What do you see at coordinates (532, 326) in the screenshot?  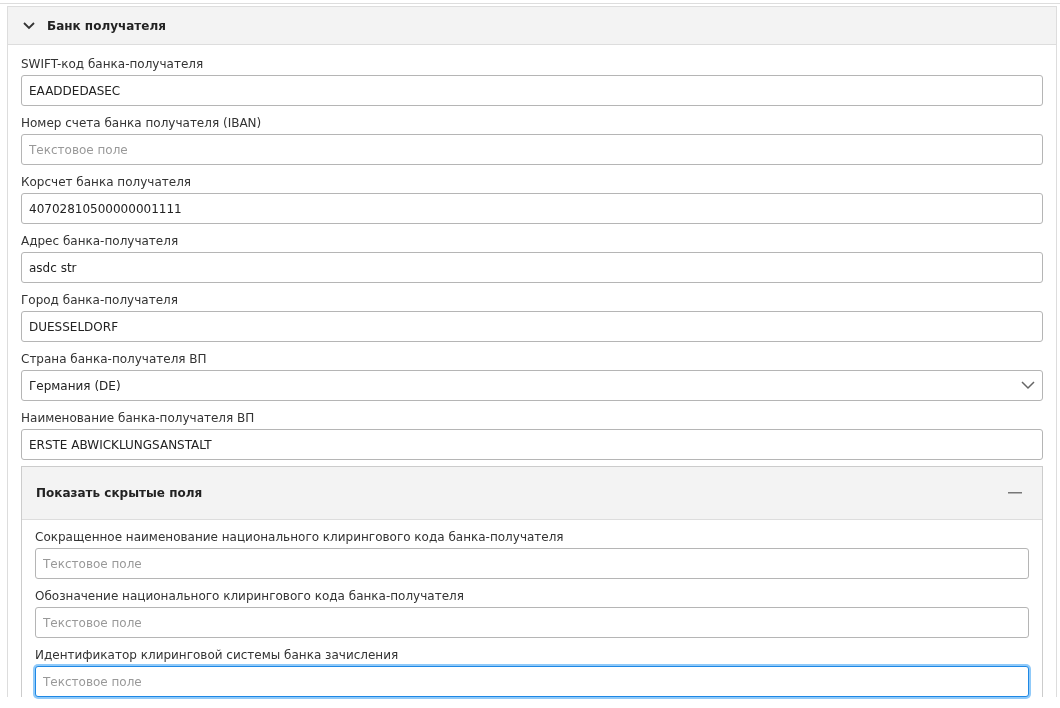 I see `text-field: DUESSELDORF` at bounding box center [532, 326].